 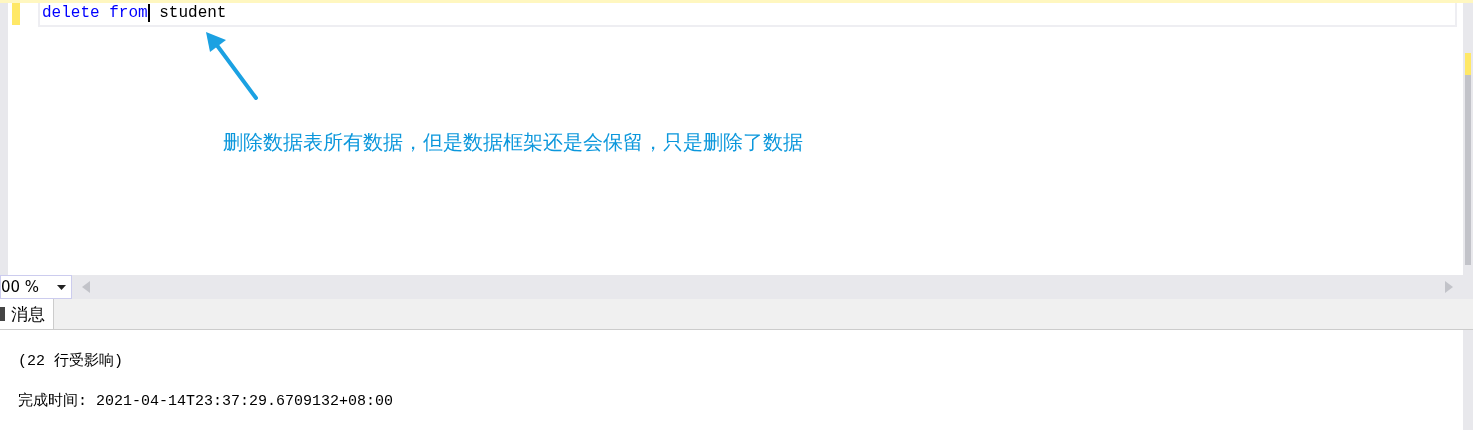 What do you see at coordinates (513, 142) in the screenshot?
I see `annotation-text: 删除数据表所有数据，但是数据框架还是会保留，只是删除了数据` at bounding box center [513, 142].